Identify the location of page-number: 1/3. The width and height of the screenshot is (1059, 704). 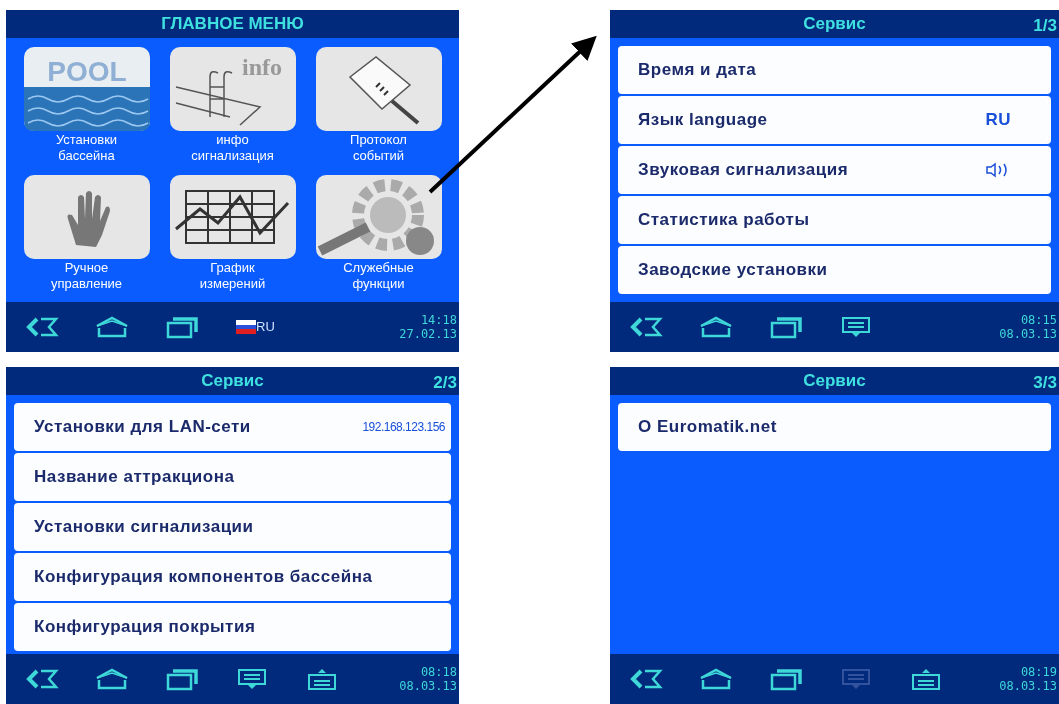
(1045, 26).